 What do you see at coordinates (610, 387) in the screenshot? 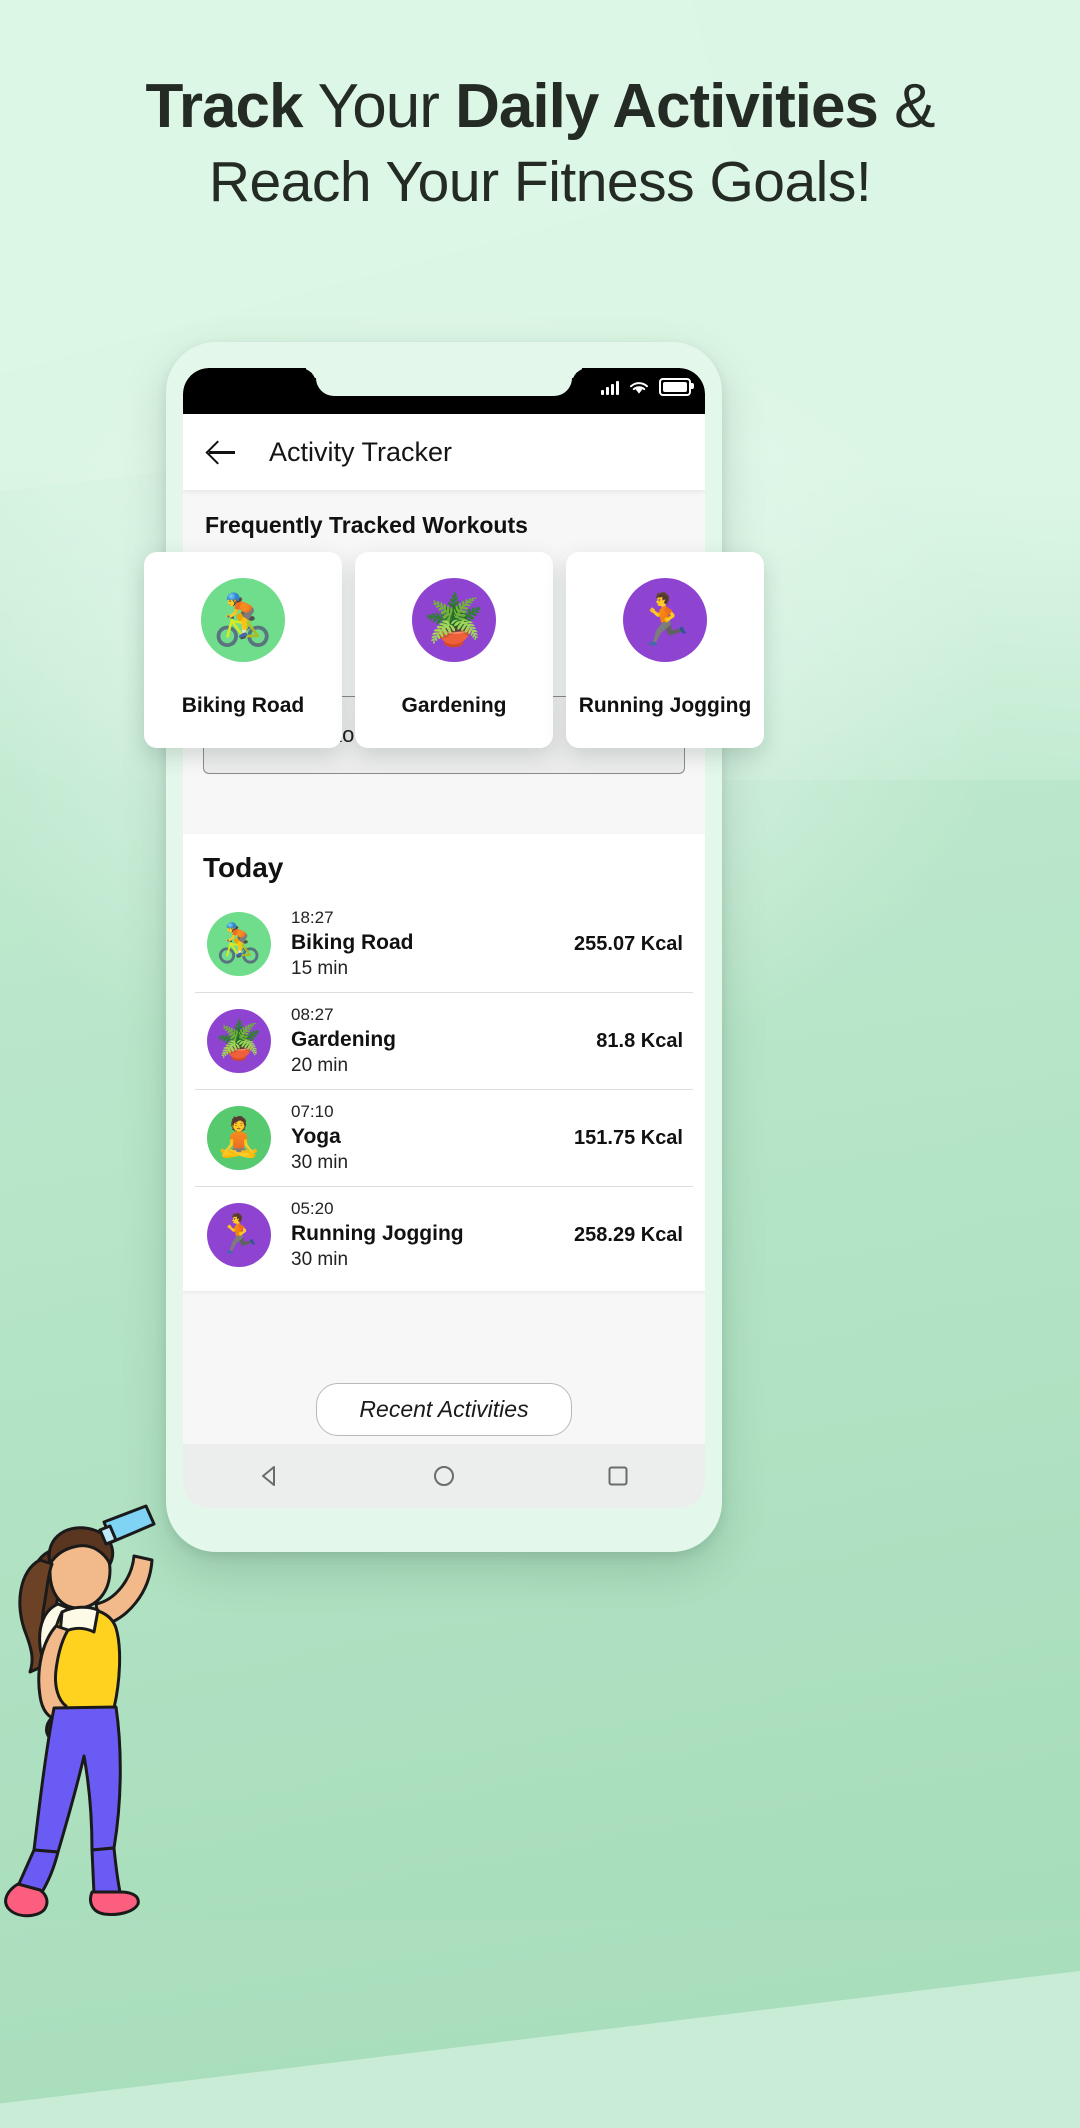
I see `signal-bars-icon` at bounding box center [610, 387].